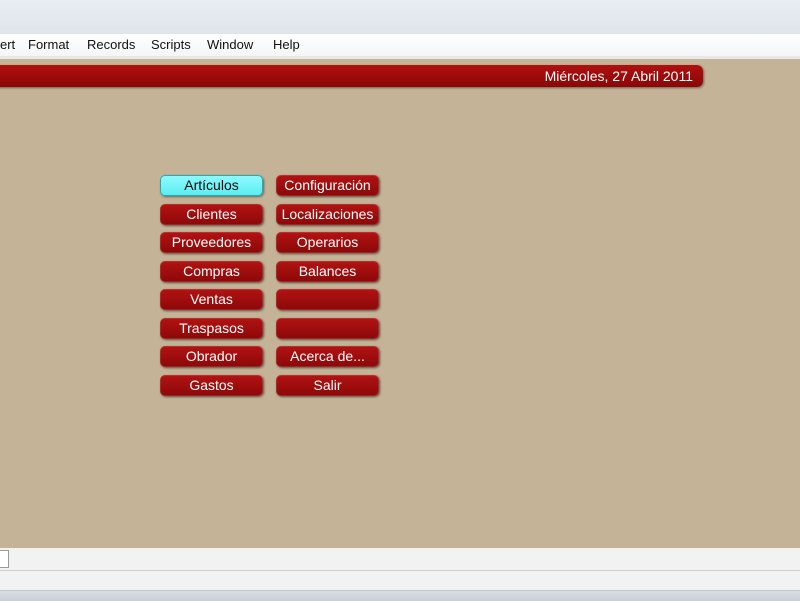 The height and width of the screenshot is (601, 800). What do you see at coordinates (211, 271) in the screenshot?
I see `compras-button: Compras` at bounding box center [211, 271].